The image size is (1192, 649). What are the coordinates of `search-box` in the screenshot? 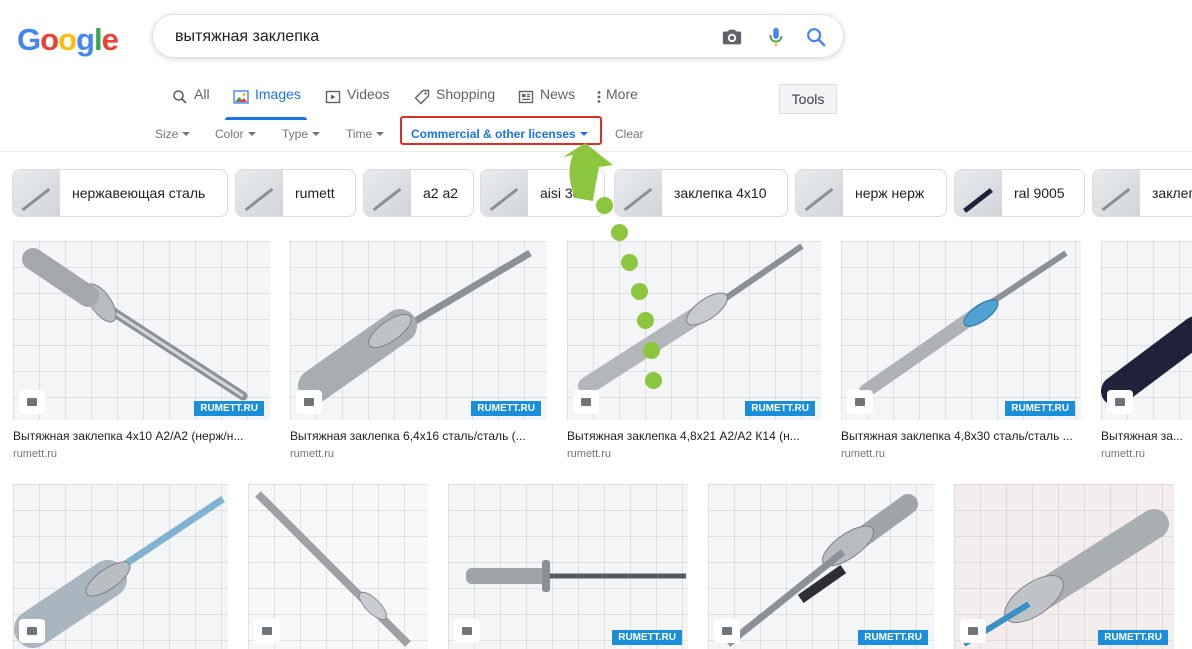 It's located at (498, 36).